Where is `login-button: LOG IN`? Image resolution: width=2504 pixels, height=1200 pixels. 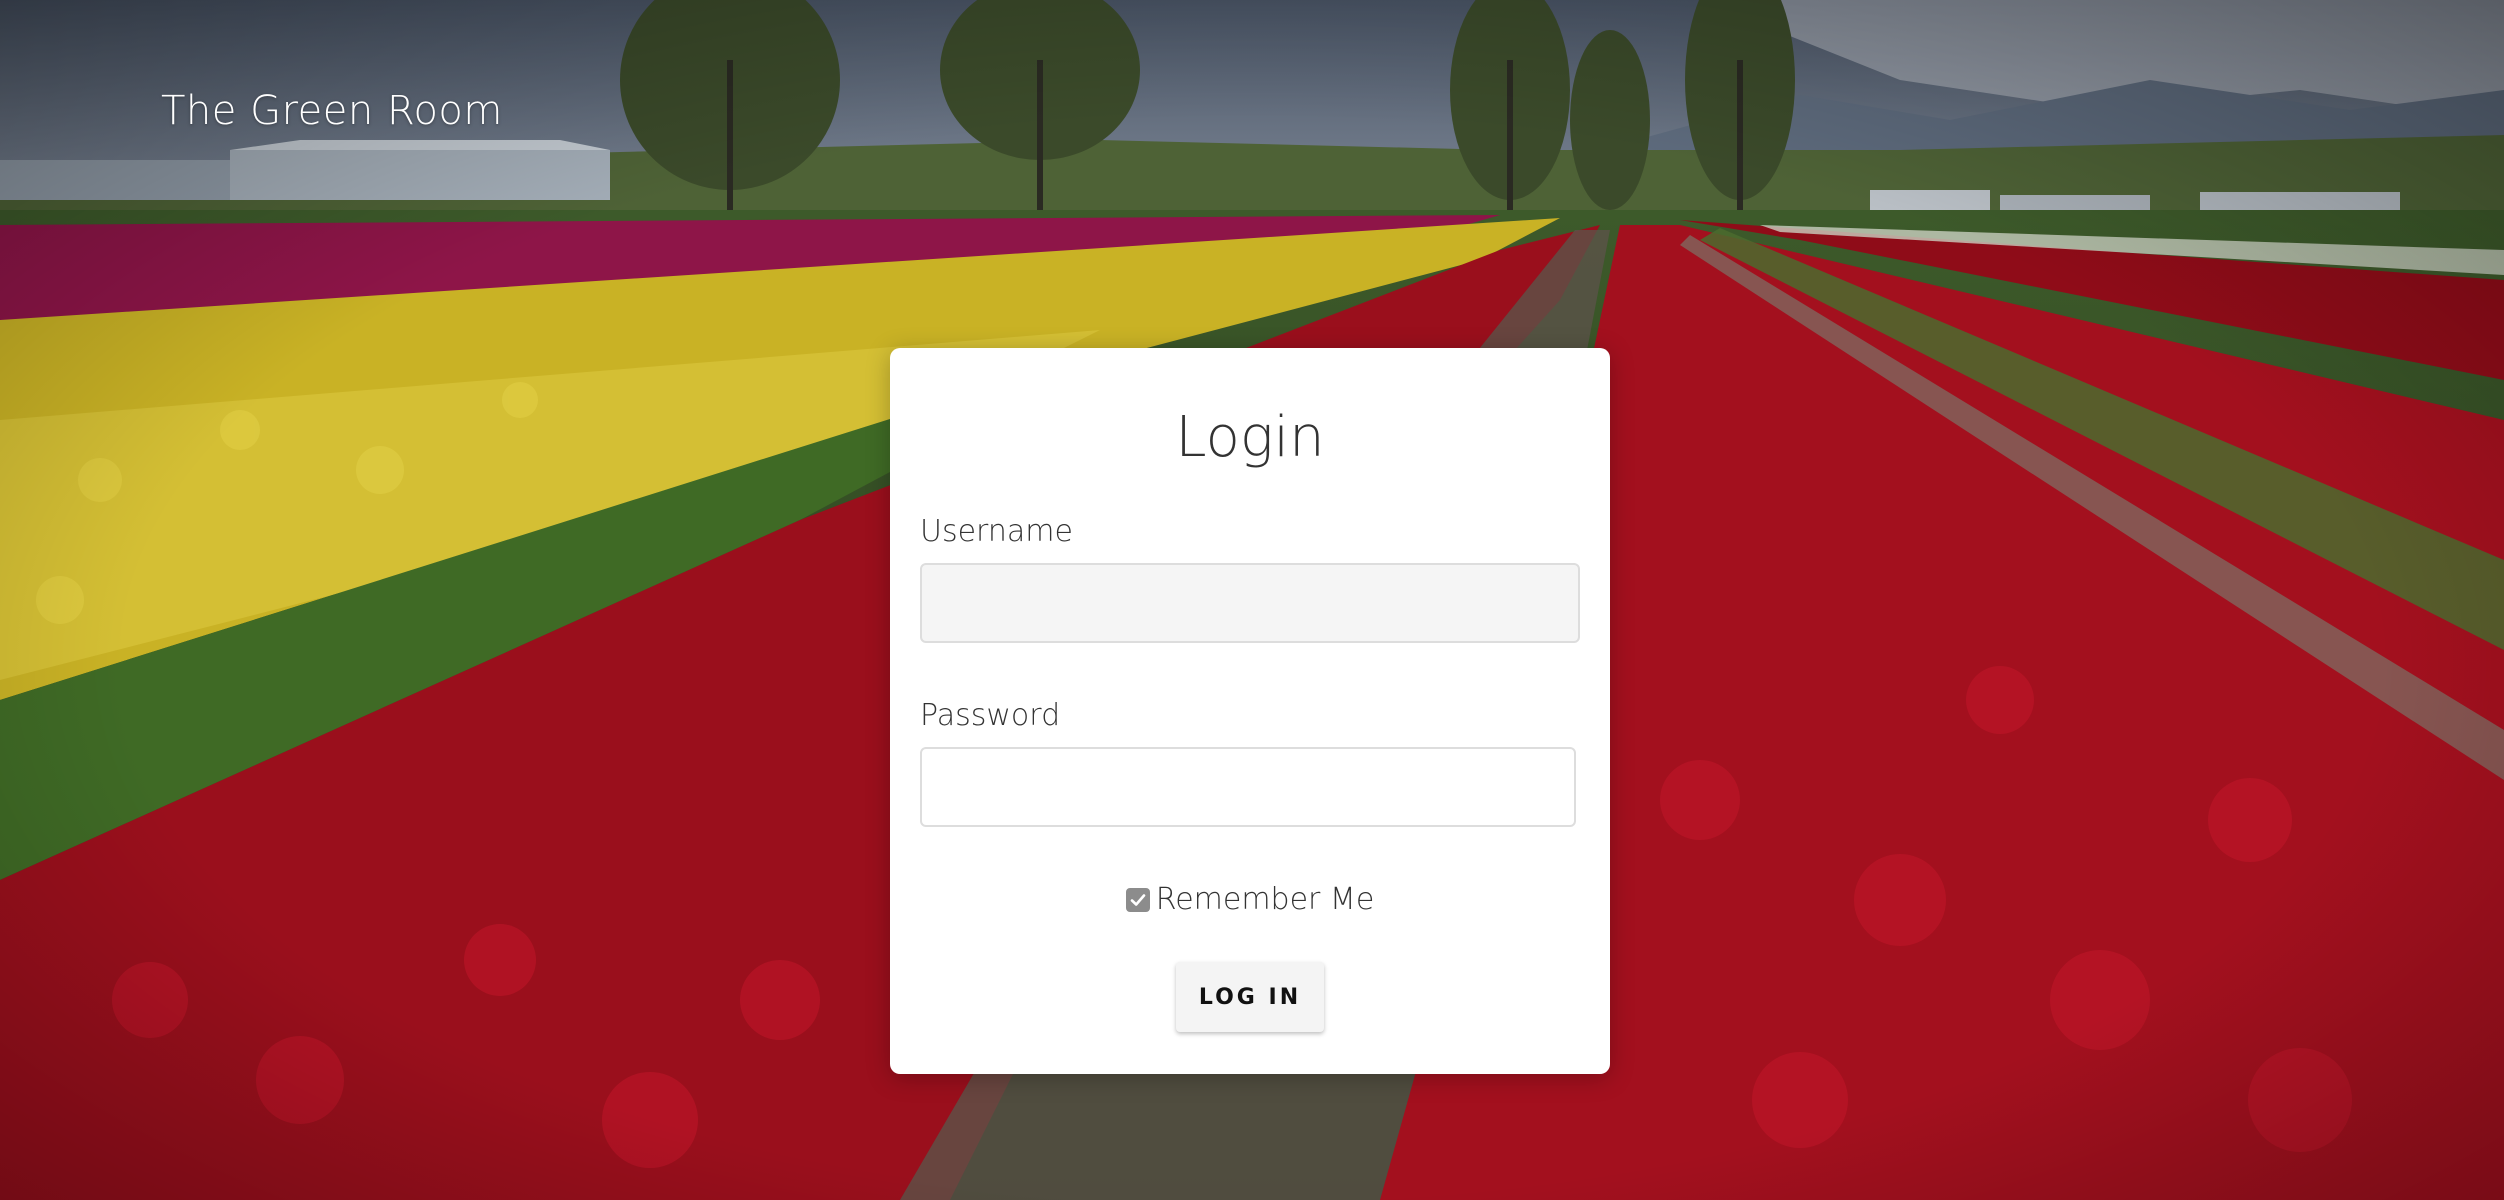
login-button: LOG IN is located at coordinates (1250, 997).